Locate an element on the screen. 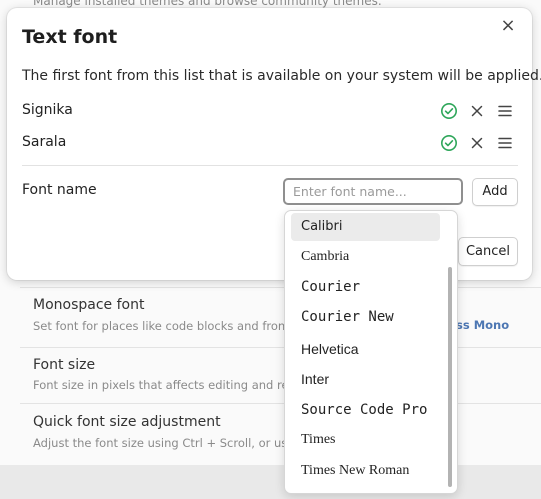 This screenshot has width=541, height=499. suggestion-item-helvetica: Helvetica is located at coordinates (365, 349).